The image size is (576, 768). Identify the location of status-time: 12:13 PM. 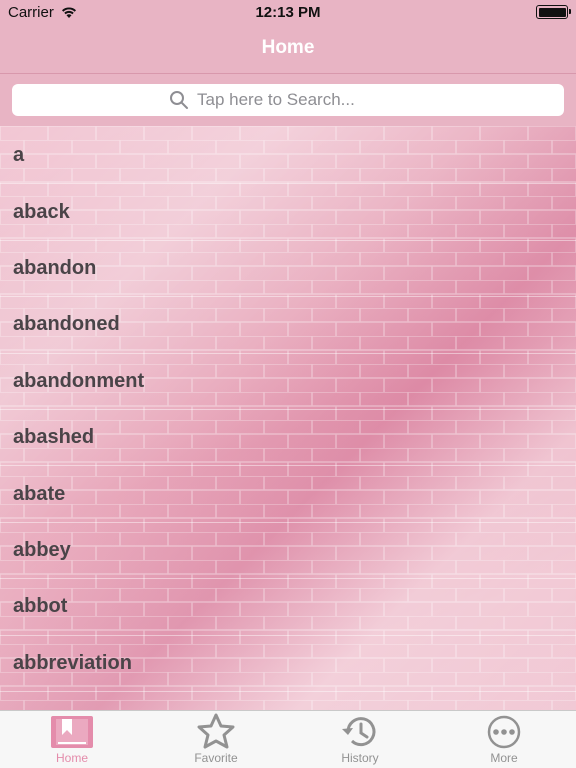
(288, 12).